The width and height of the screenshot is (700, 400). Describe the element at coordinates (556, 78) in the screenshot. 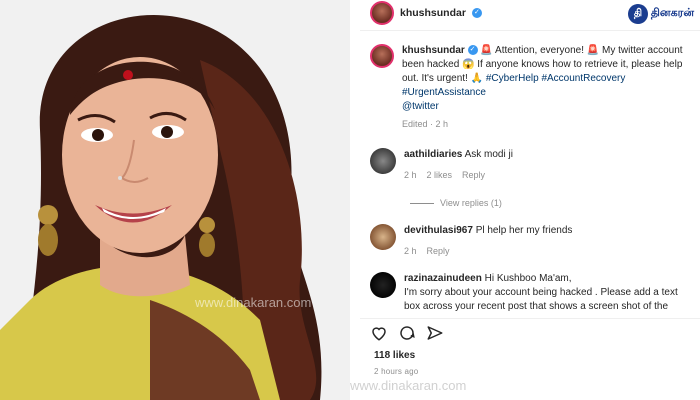

I see `caption-hashtags: #CyberHelp #AccountRecovery` at that location.